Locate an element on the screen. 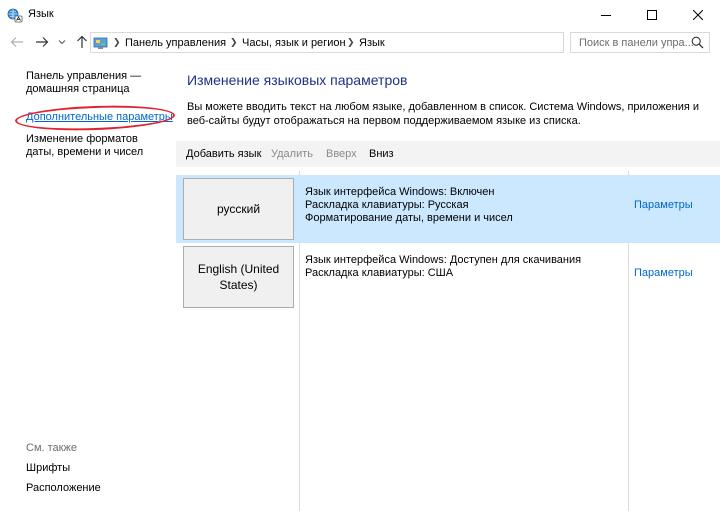 Image resolution: width=720 pixels, height=511 pixels. language-detail-line: Форматирование даты, времени и чисел is located at coordinates (409, 218).